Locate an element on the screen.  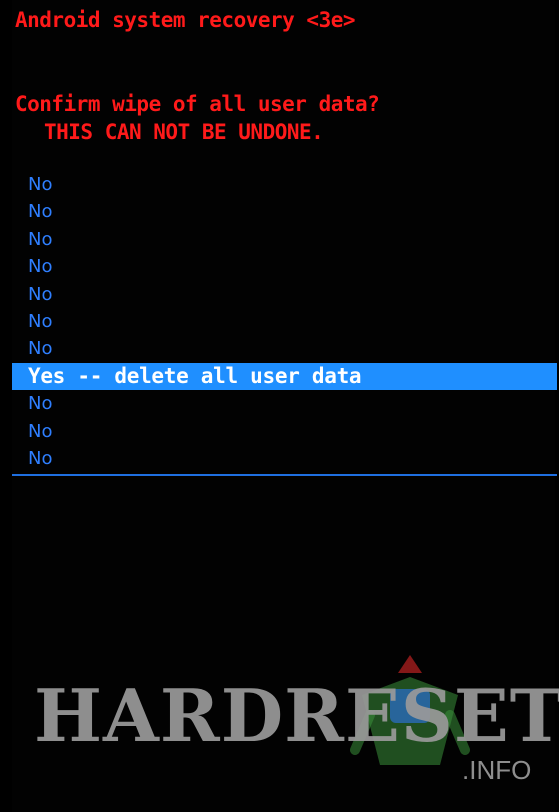
menu-item-yes-delete-all-user-data: Yes -- delete all user data is located at coordinates (284, 376).